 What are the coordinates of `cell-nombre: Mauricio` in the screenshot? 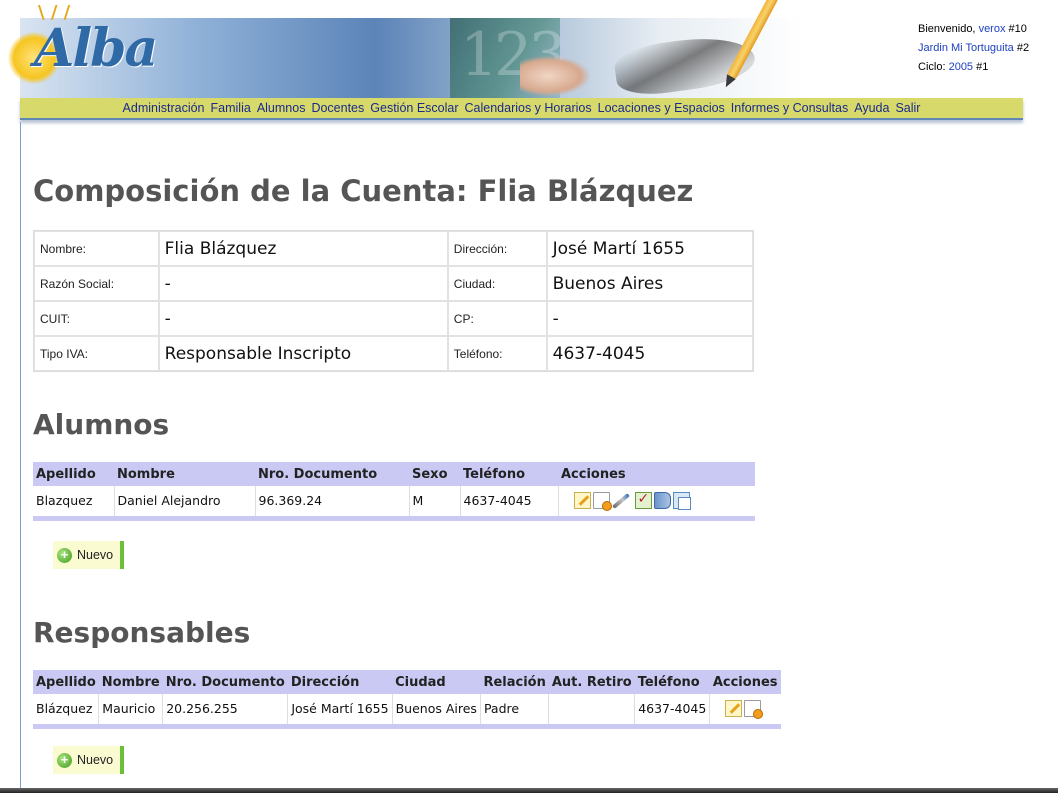 It's located at (131, 710).